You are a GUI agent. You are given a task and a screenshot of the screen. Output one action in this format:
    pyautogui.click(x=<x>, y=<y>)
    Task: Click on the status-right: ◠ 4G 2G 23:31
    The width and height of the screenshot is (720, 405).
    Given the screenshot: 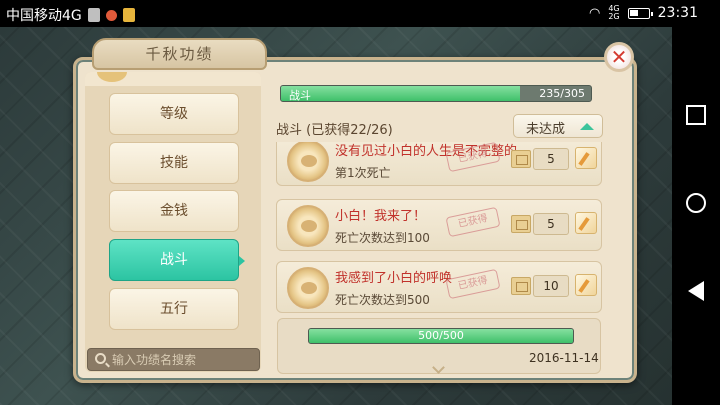 What is the action you would take?
    pyautogui.click(x=643, y=13)
    